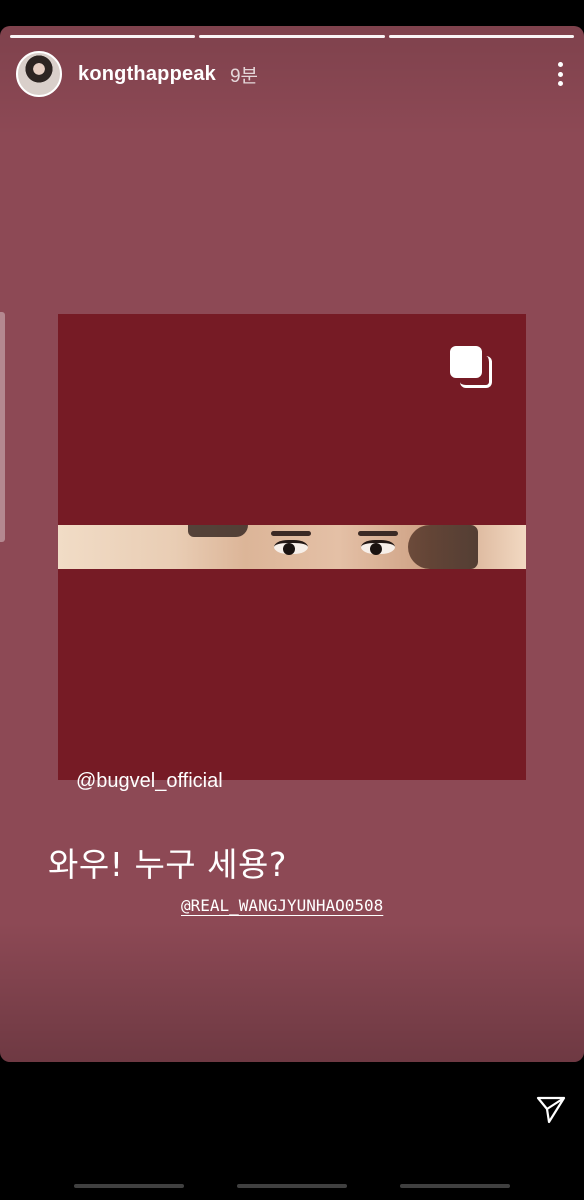 This screenshot has height=1200, width=584. Describe the element at coordinates (282, 905) in the screenshot. I see `user-tag: @REAL_WANGJYUNHAO0508` at that location.